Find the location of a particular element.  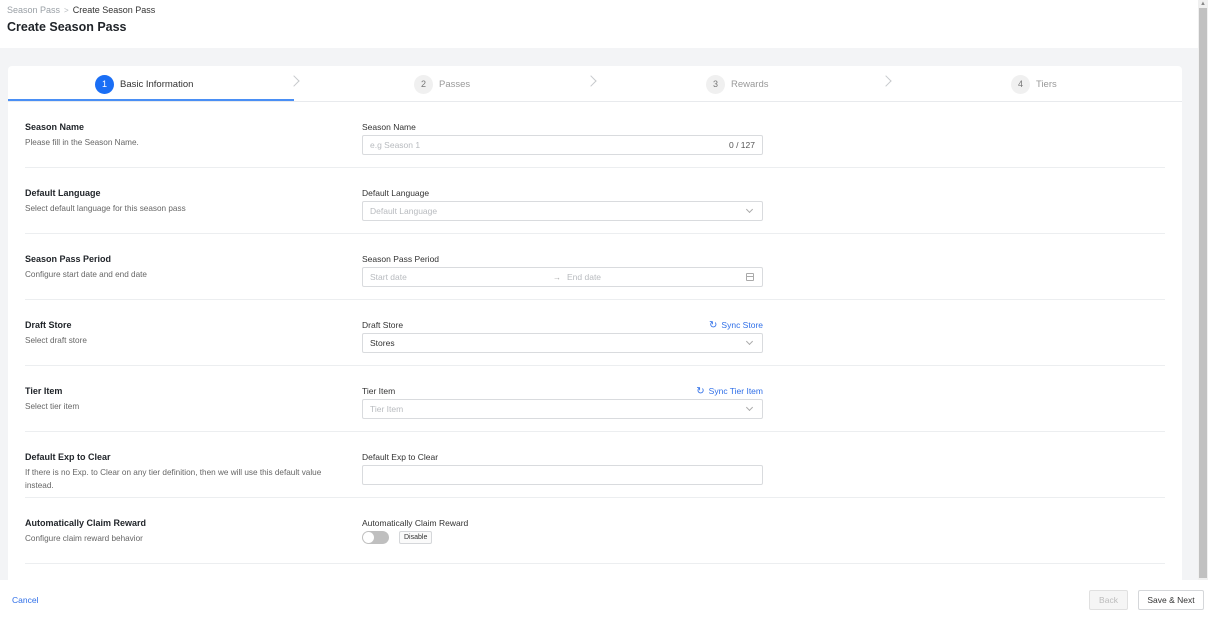

default-exp-input is located at coordinates (562, 475).